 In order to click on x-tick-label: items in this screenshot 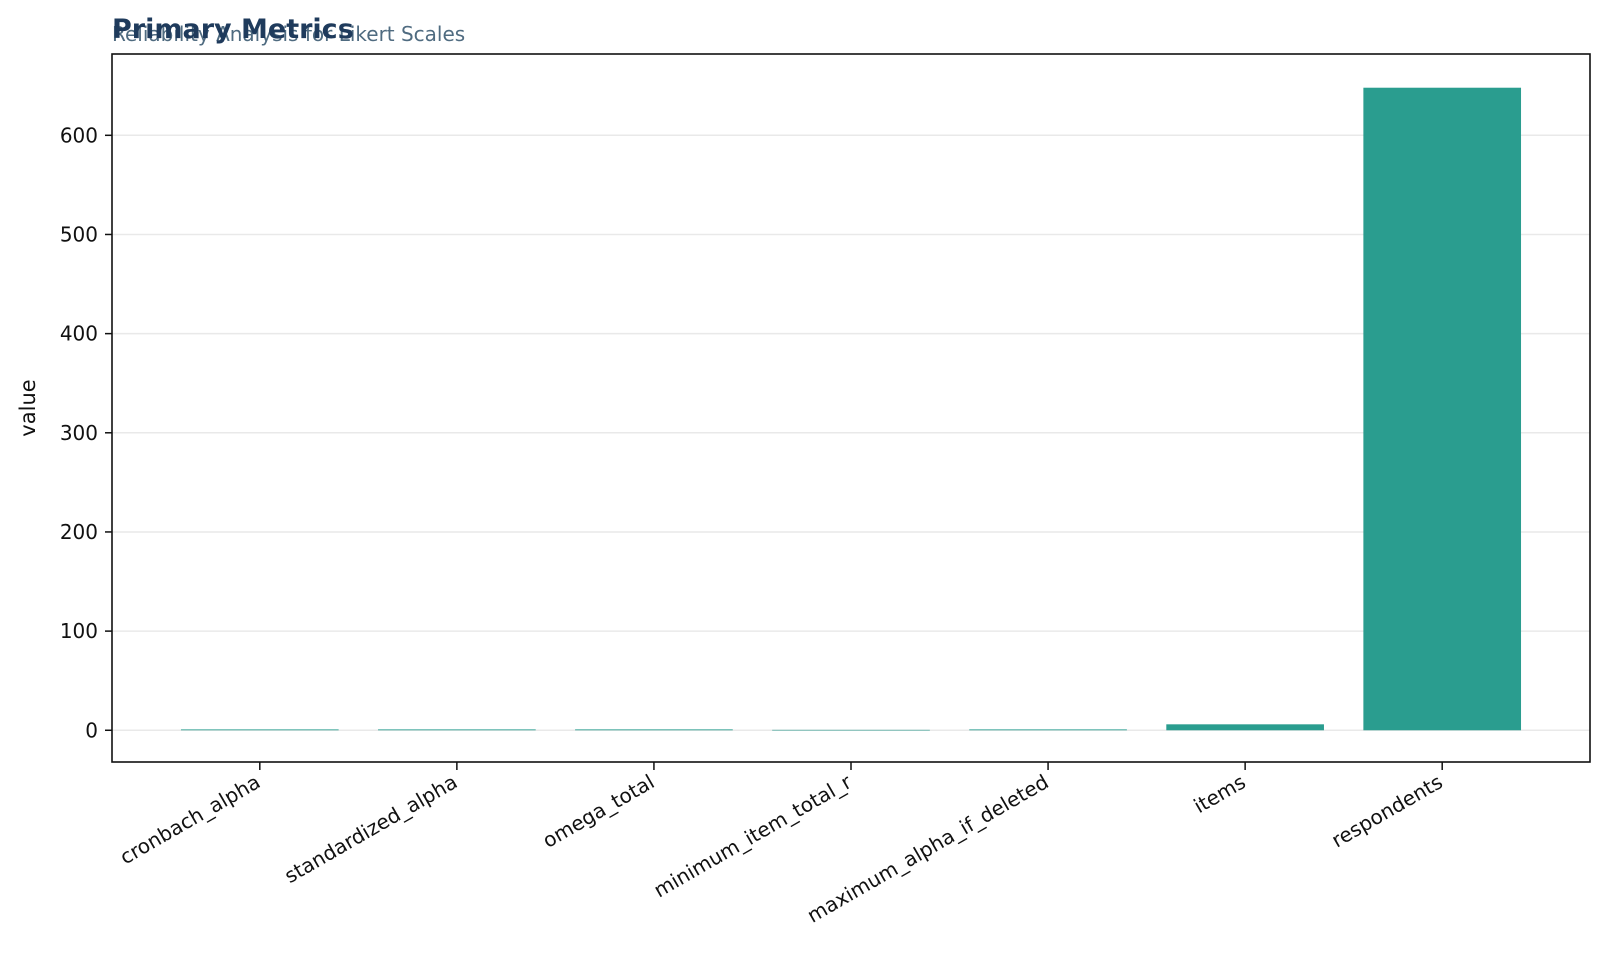, I will do `click(1219, 794)`.